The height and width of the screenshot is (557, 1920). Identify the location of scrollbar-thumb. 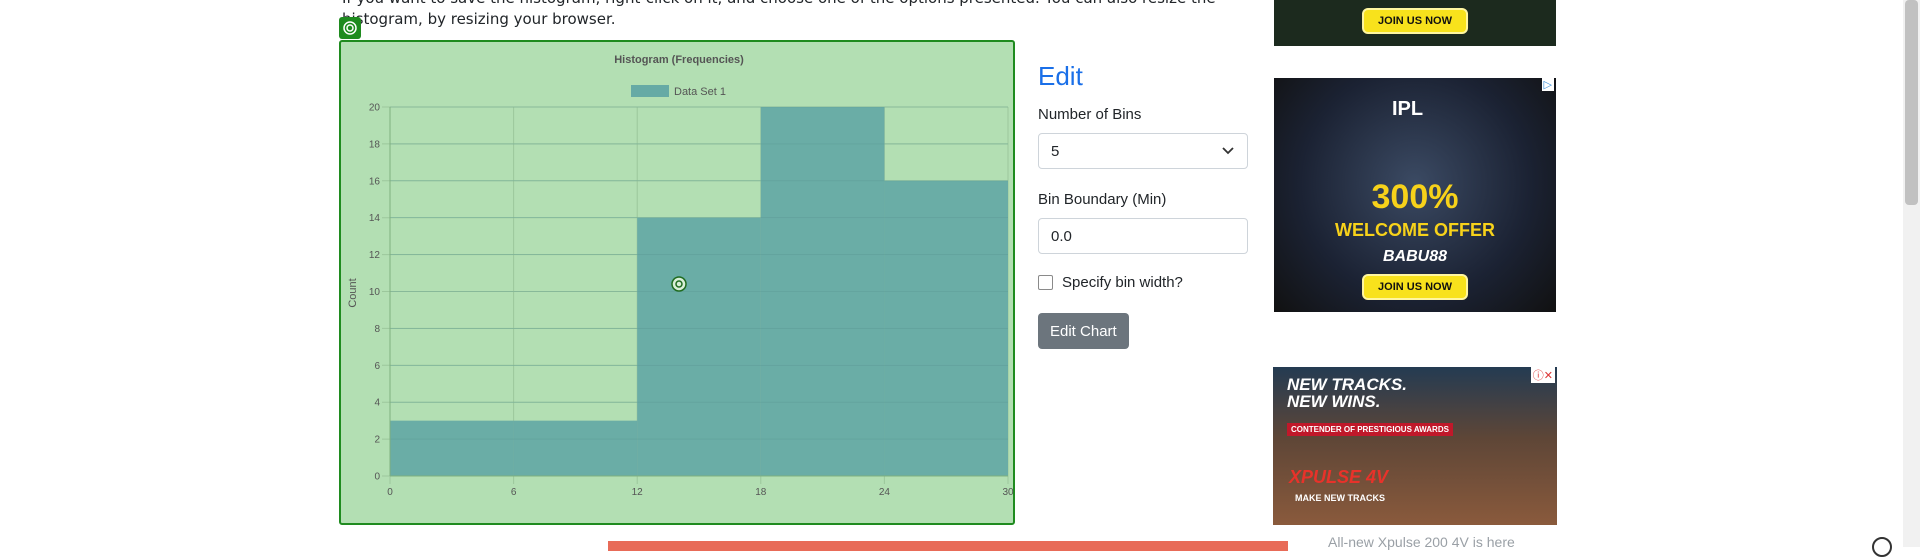
(1911, 102).